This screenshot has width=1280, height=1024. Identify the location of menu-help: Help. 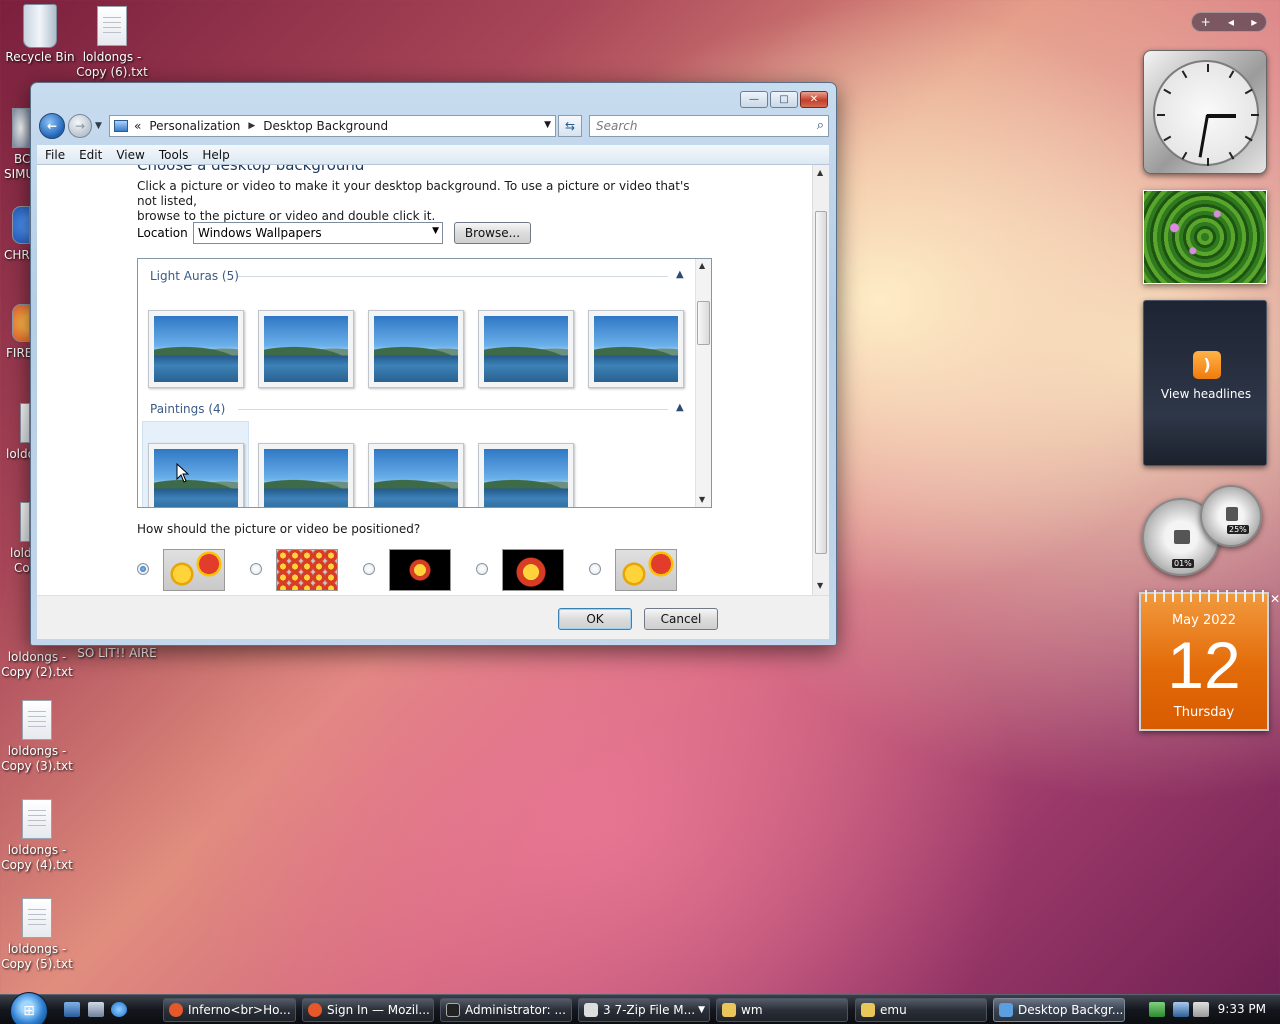
(215, 155).